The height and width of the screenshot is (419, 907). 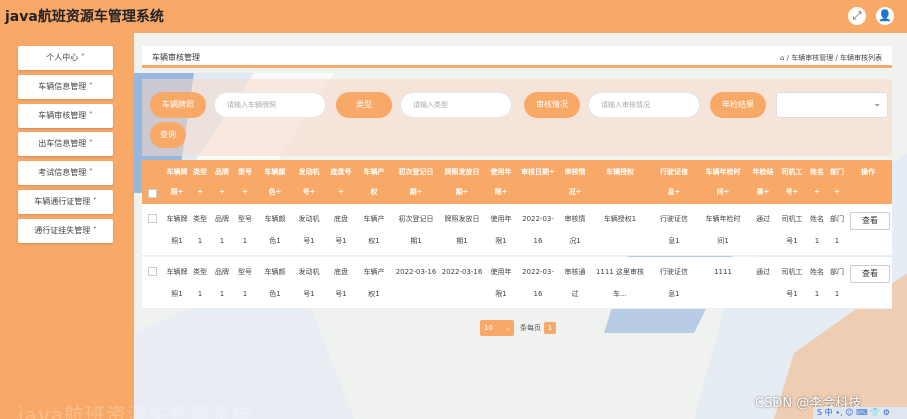 I want to click on cell-line: 司机工, so click(x=792, y=272).